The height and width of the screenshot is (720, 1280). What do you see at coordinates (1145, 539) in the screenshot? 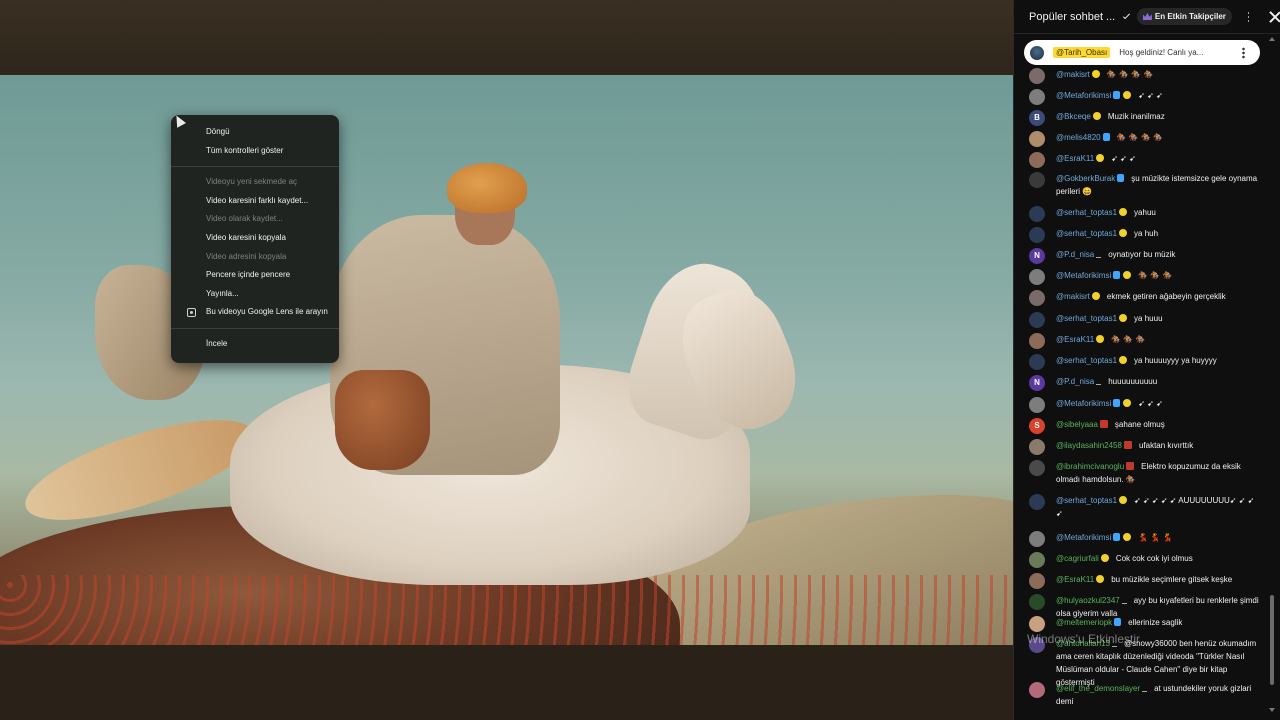
I see `chat-message: @Metaforikimsi 💃 💃 💃` at bounding box center [1145, 539].